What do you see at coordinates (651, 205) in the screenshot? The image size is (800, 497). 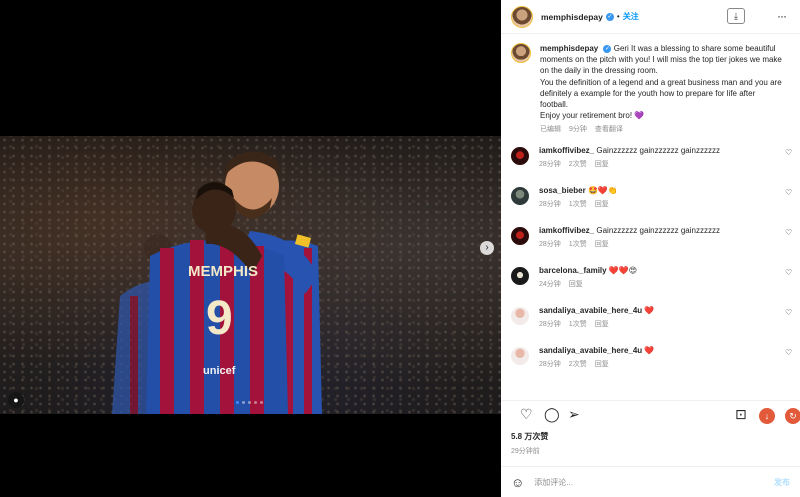 I see `comment-item: sosa_bieber 🤩❤️👏 28分钟 1次赞 回复 ♡` at bounding box center [651, 205].